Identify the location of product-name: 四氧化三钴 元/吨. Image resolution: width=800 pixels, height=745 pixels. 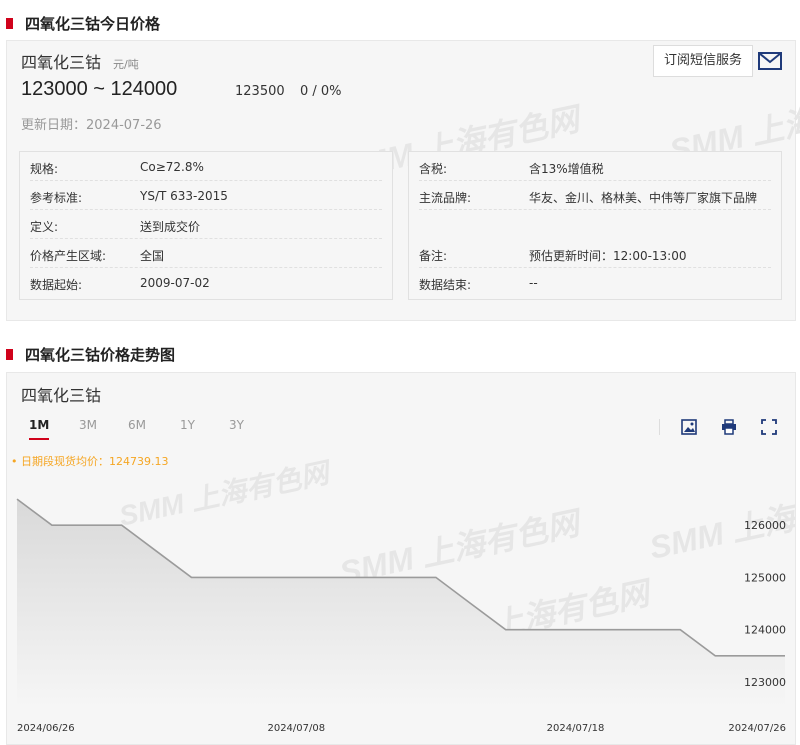
(80, 61).